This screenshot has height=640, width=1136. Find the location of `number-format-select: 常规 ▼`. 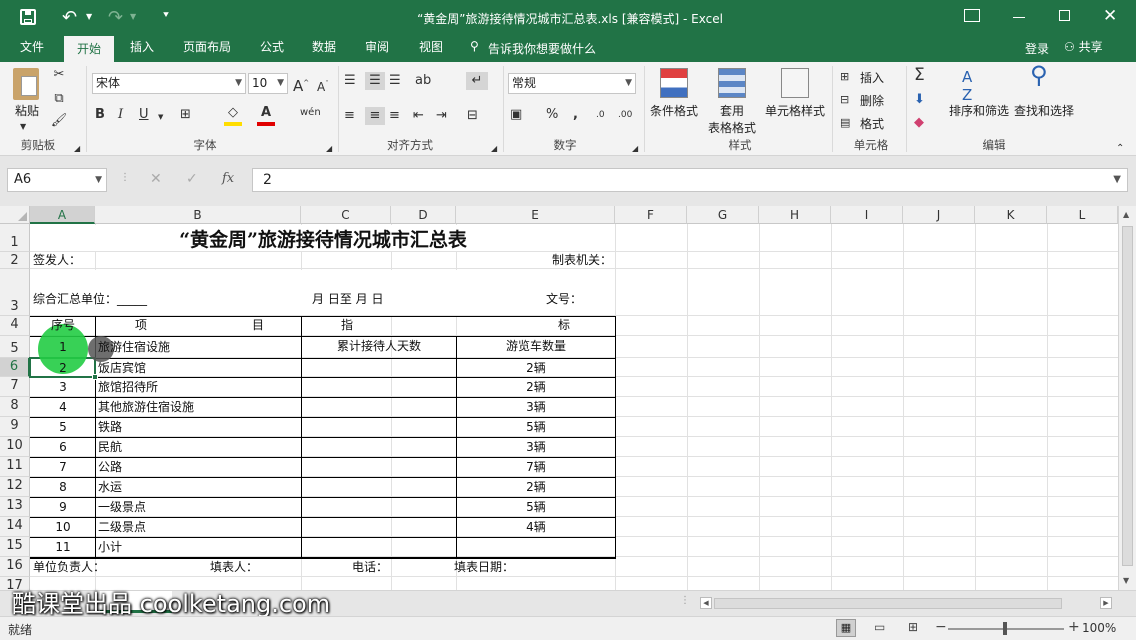

number-format-select: 常规 ▼ is located at coordinates (572, 83).